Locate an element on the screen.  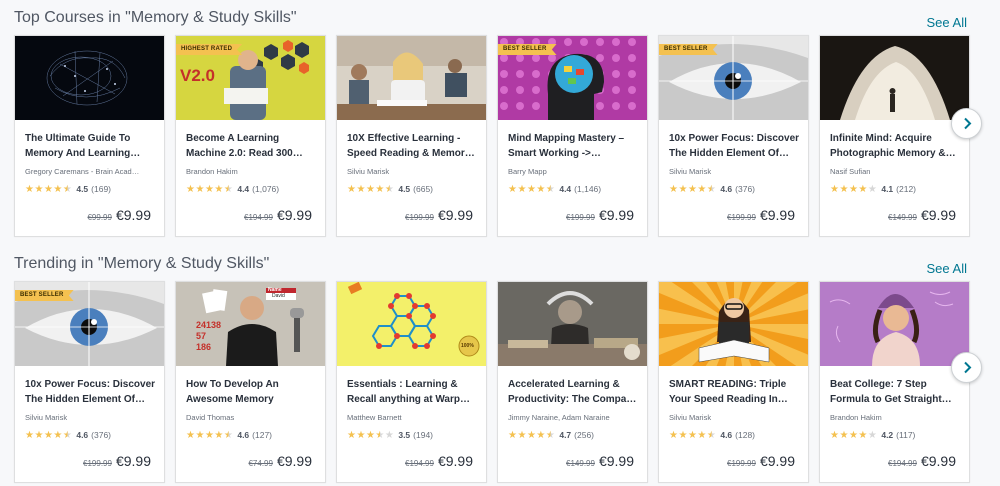
course-thumbnail: Name David 24138 57 186 is located at coordinates (250, 324).